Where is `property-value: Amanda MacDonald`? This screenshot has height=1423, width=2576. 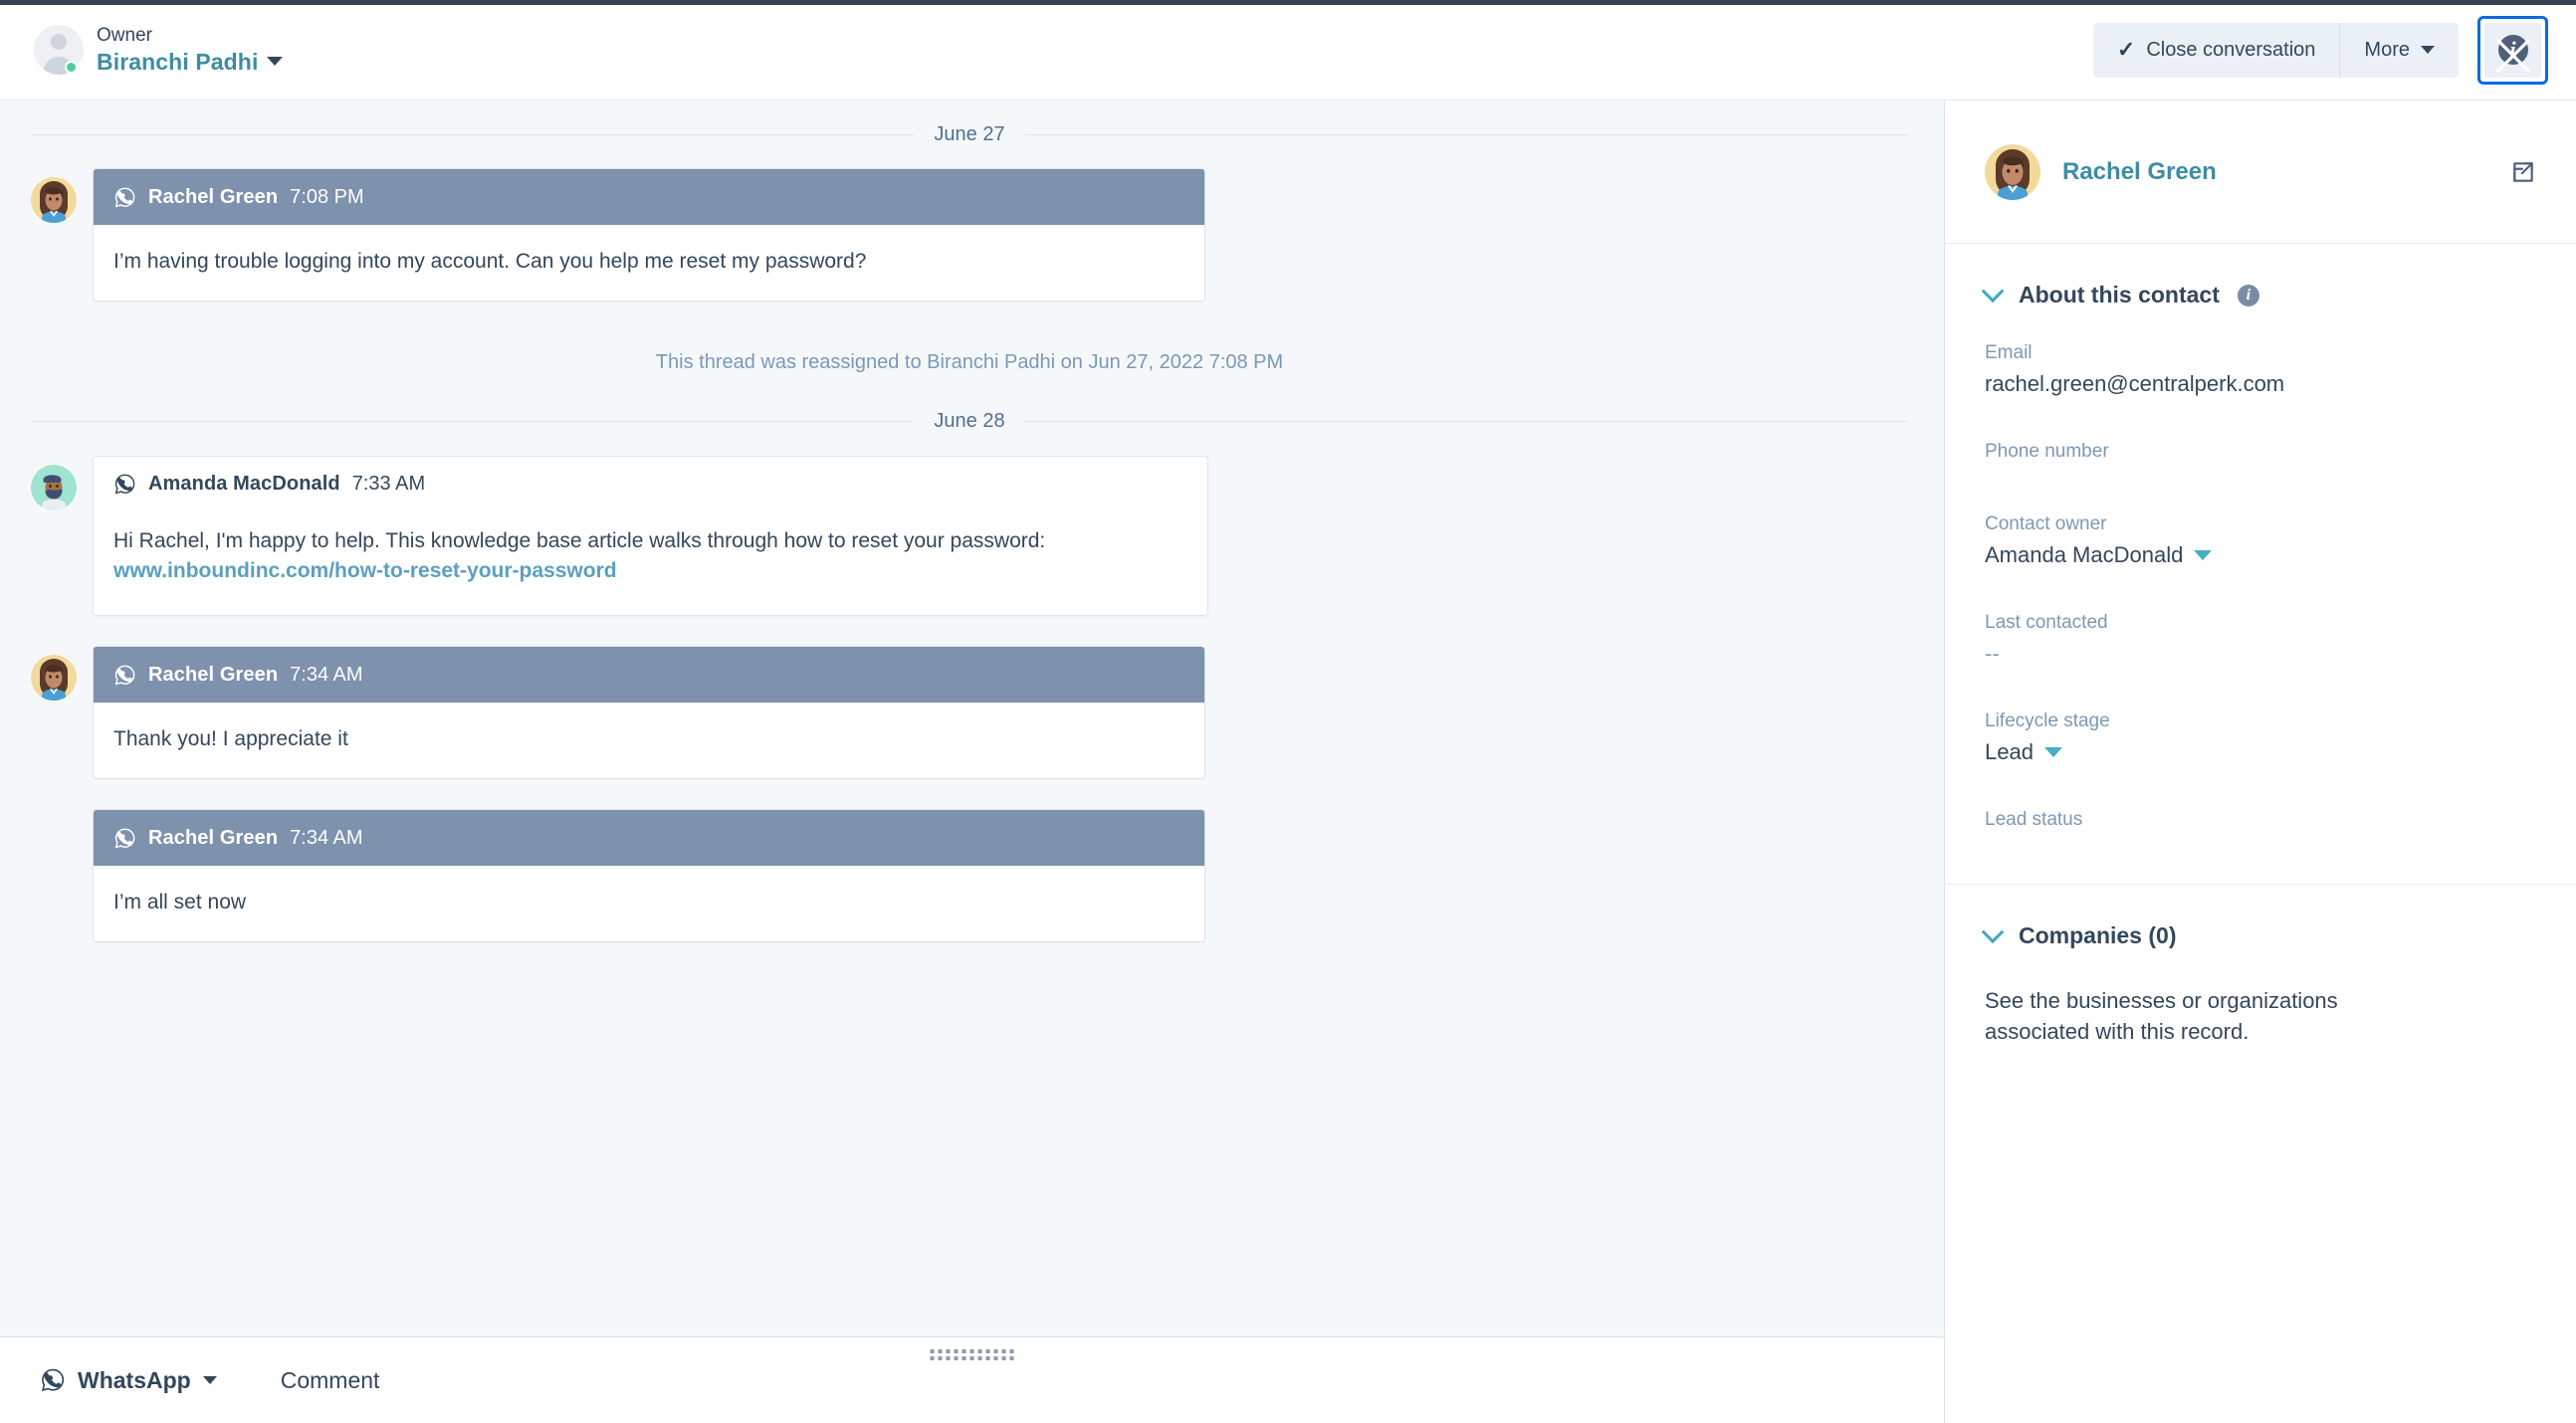
property-value: Amanda MacDonald is located at coordinates (2084, 554).